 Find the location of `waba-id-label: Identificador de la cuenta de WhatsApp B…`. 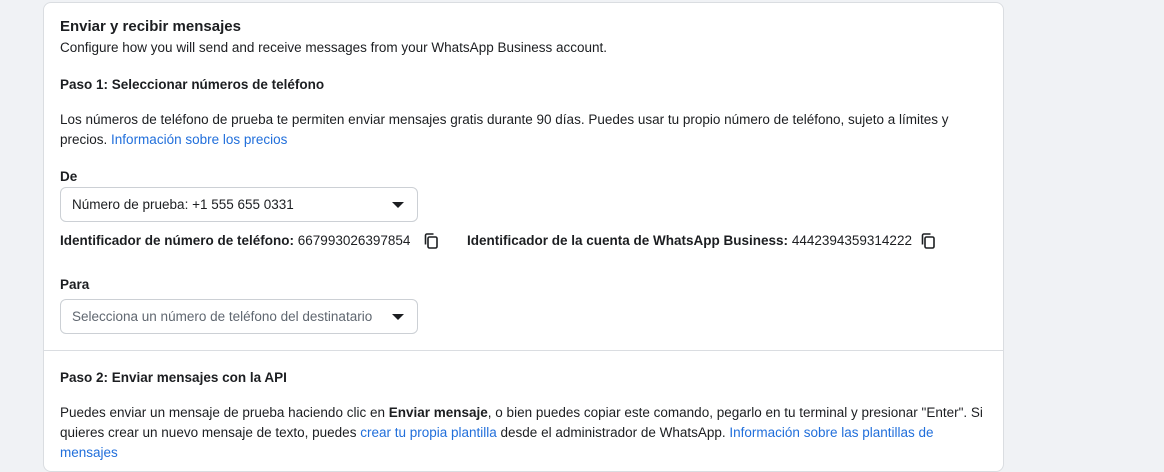

waba-id-label: Identificador de la cuenta de WhatsApp B… is located at coordinates (628, 240).